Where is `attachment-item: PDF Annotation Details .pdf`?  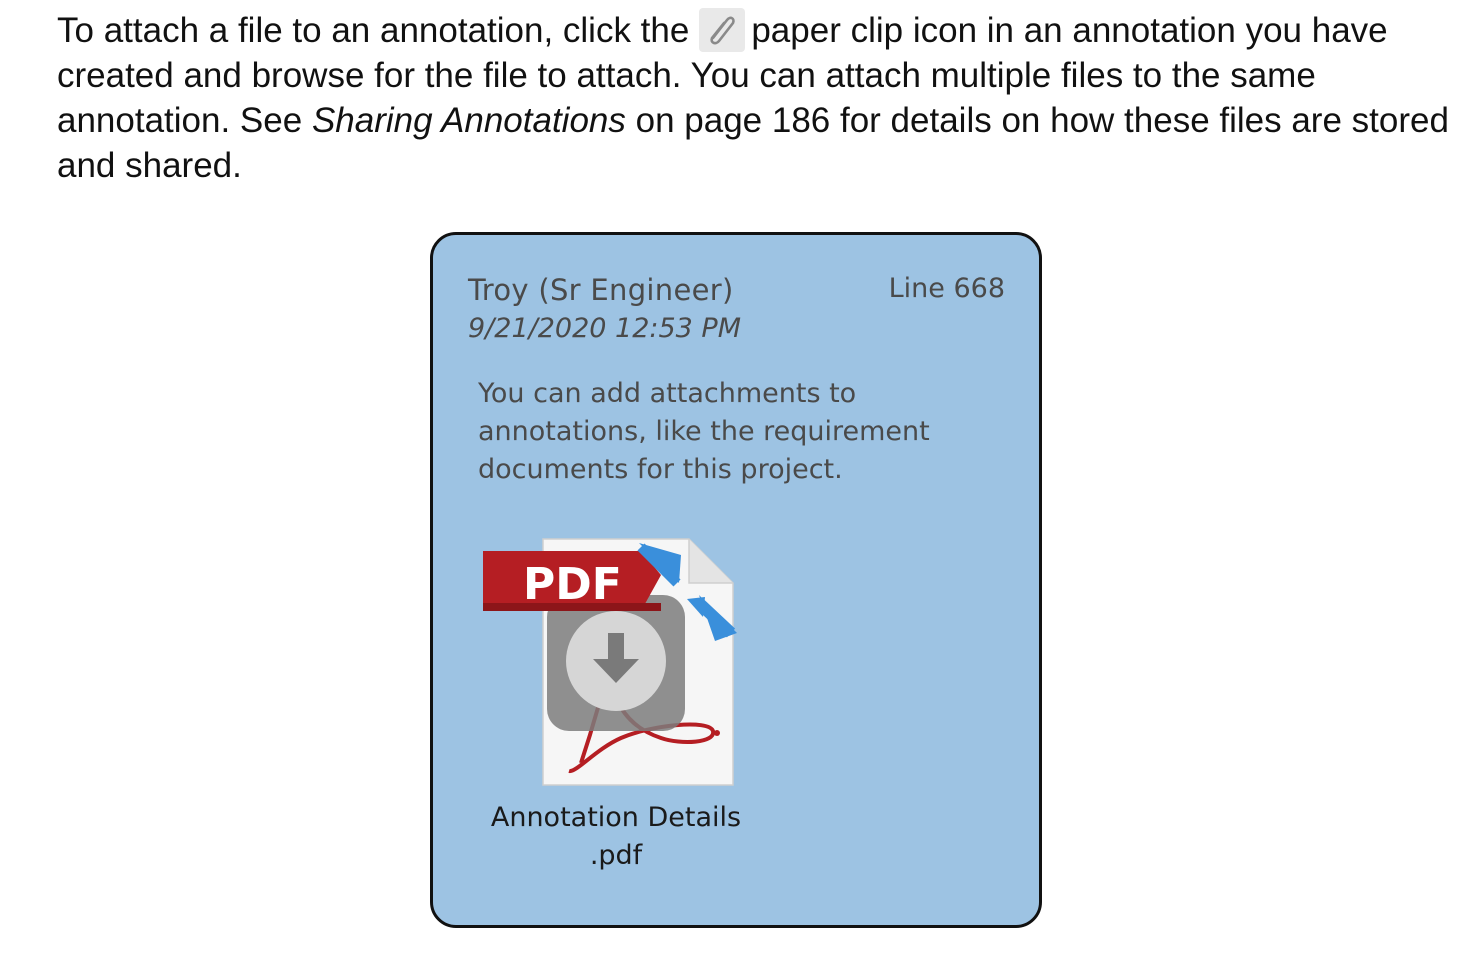 attachment-item: PDF Annotation Details .pdf is located at coordinates (616, 703).